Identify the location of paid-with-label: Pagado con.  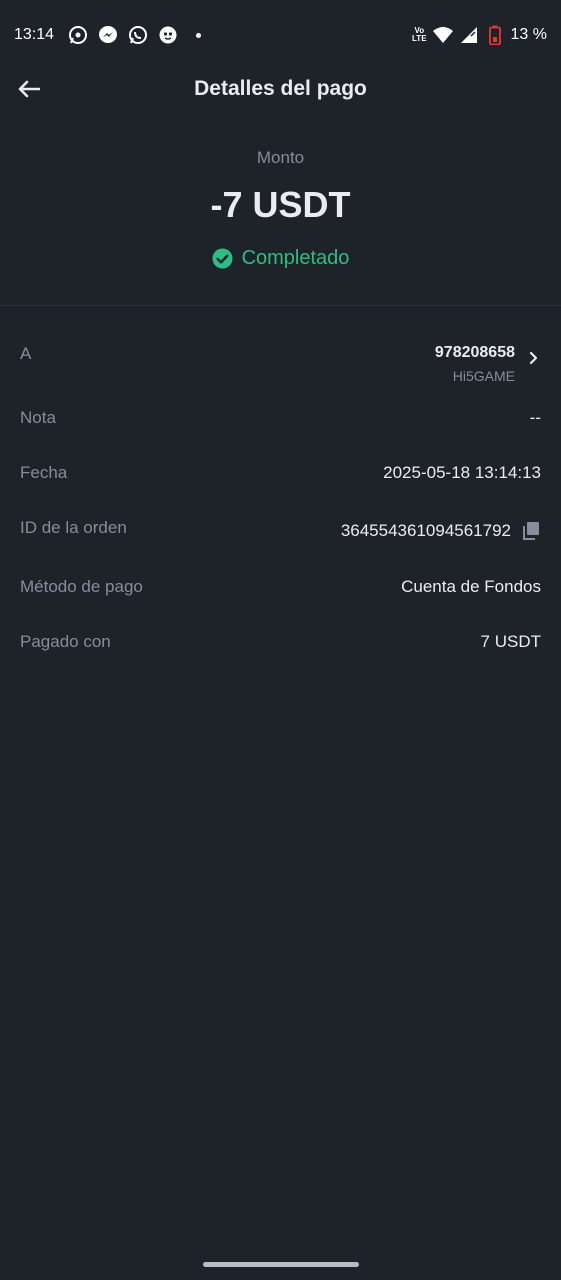
(65, 641).